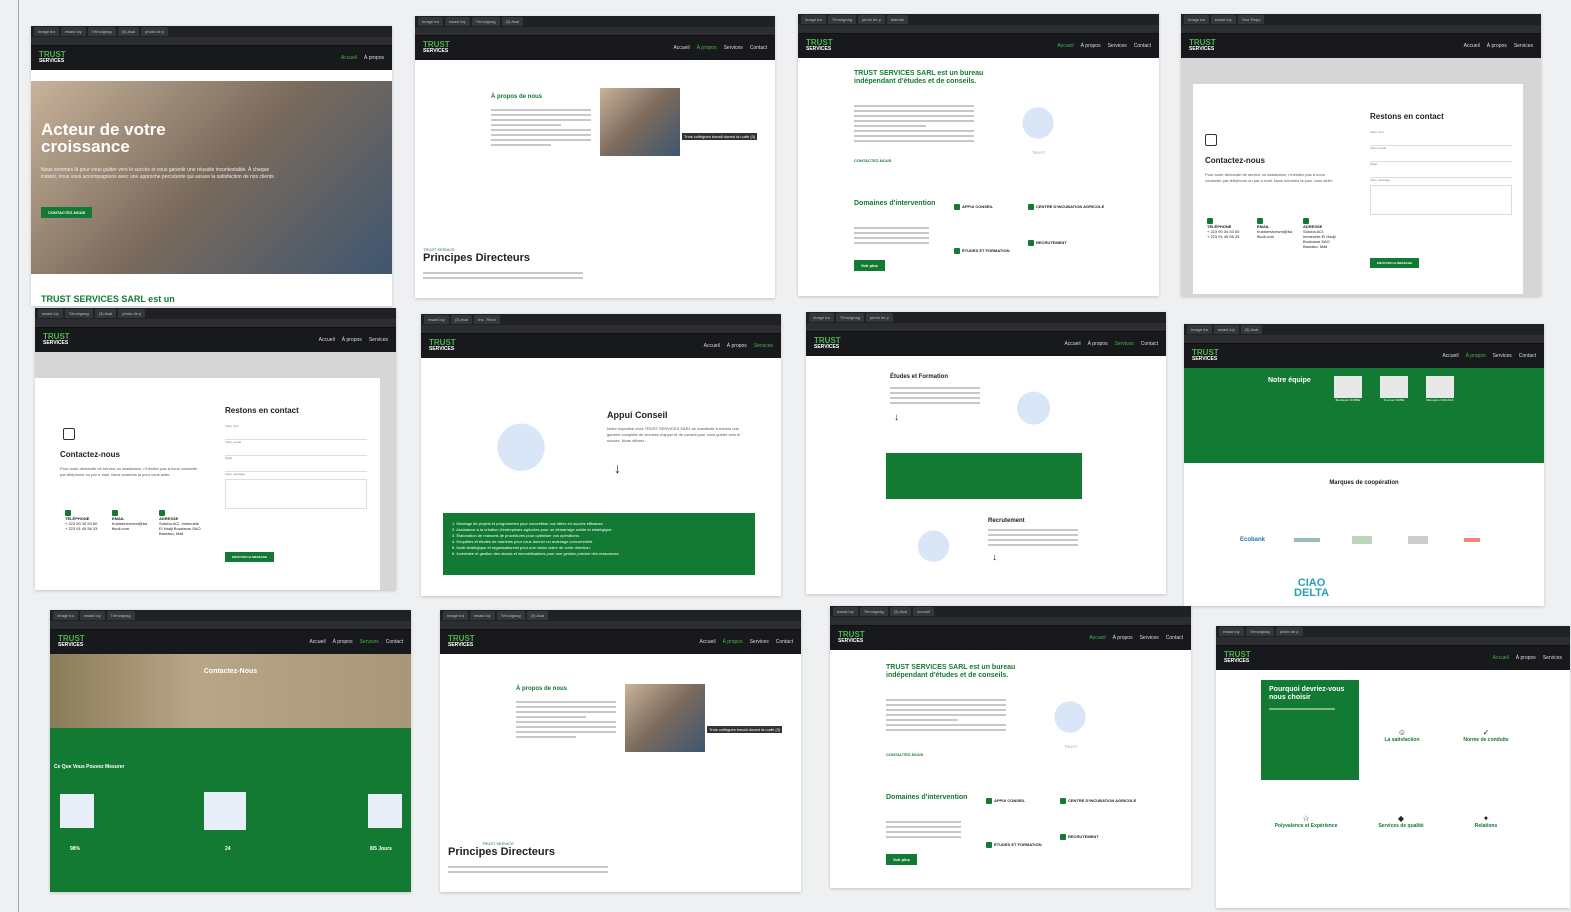 This screenshot has height=912, width=1571. Describe the element at coordinates (1393, 631) in the screenshot. I see `browser-tabs: ewast loy Témoignag photo de p` at that location.